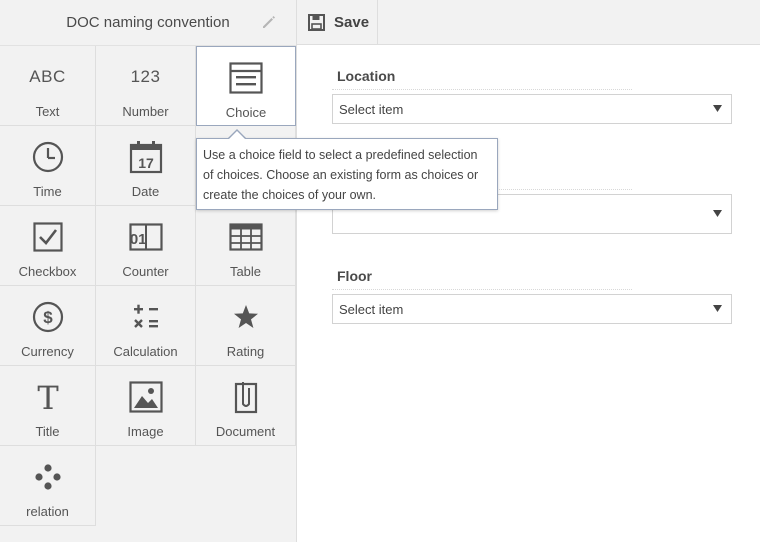 Image resolution: width=760 pixels, height=542 pixels. I want to click on table-icon, so click(245, 237).